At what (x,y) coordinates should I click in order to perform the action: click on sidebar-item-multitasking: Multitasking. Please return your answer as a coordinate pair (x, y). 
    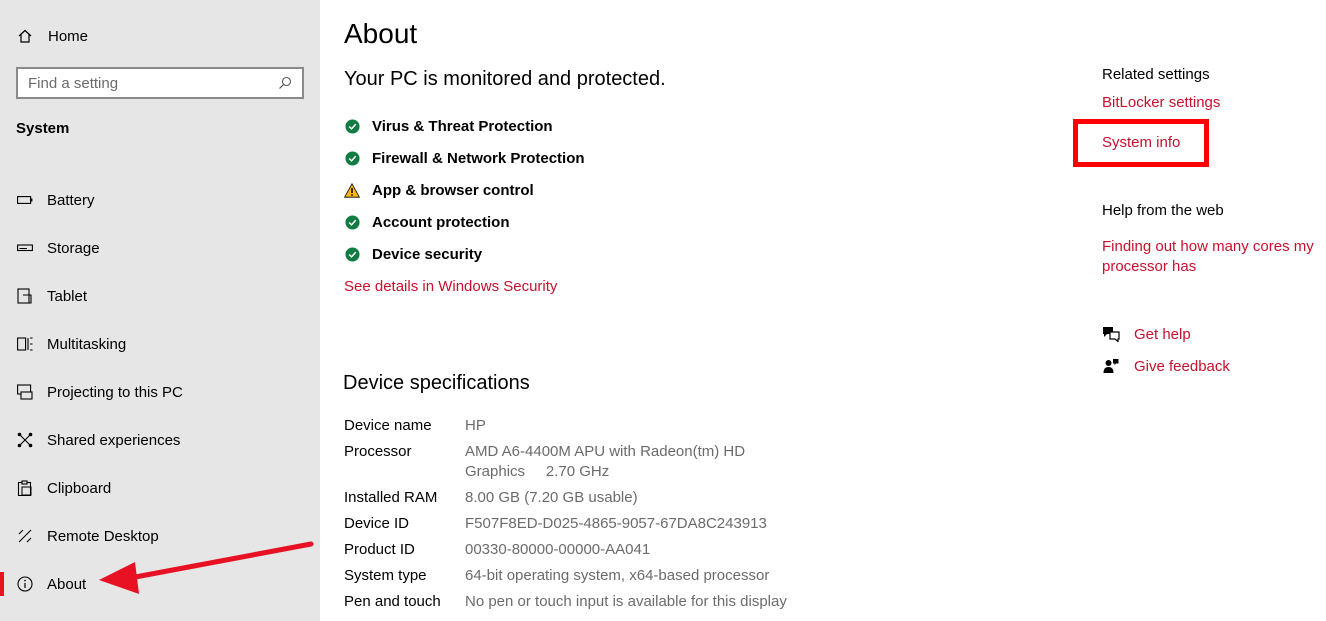
    Looking at the image, I should click on (160, 344).